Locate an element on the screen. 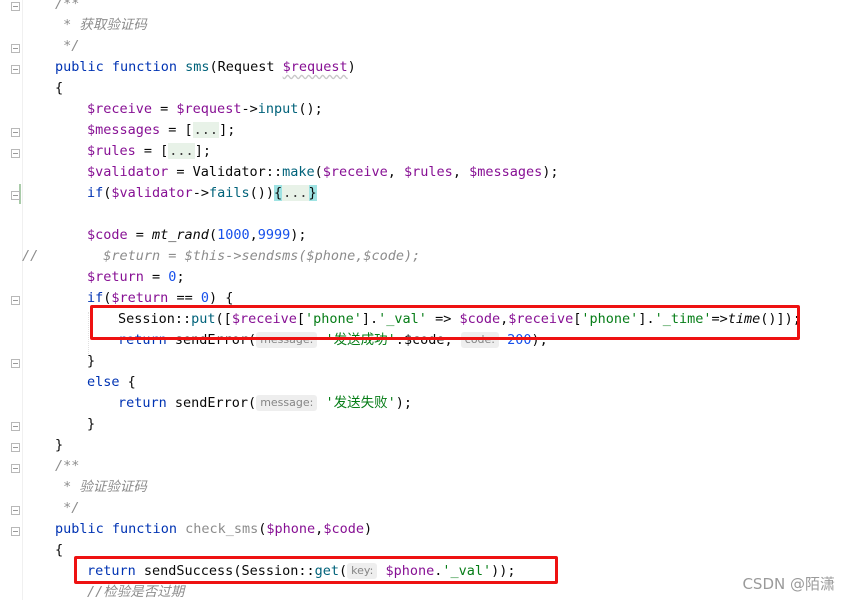 Image resolution: width=849 pixels, height=603 pixels. code-line: $return = 0; is located at coordinates (136, 277).